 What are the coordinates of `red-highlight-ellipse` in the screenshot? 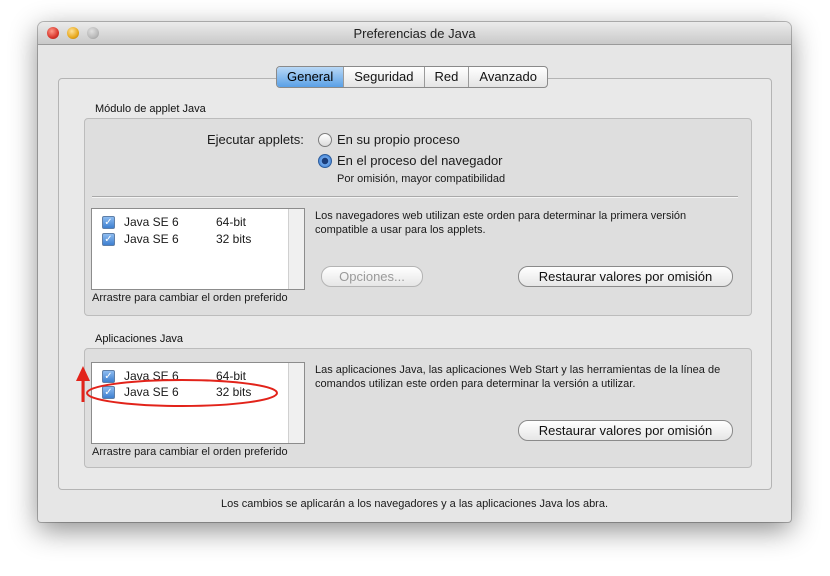 It's located at (182, 393).